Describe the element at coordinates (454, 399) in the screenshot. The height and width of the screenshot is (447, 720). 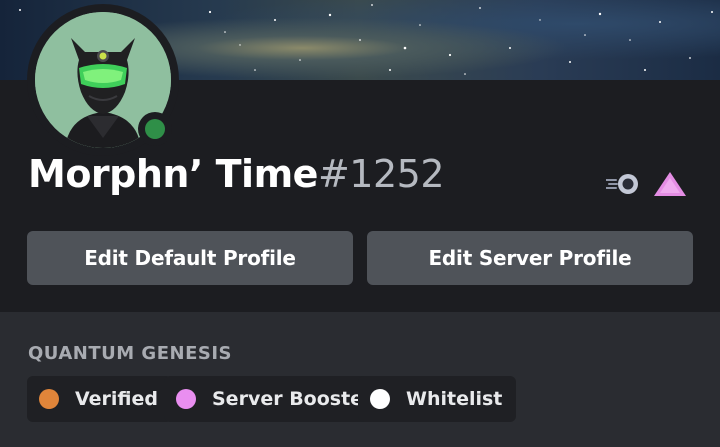
I see `role-label: Whitelist` at that location.